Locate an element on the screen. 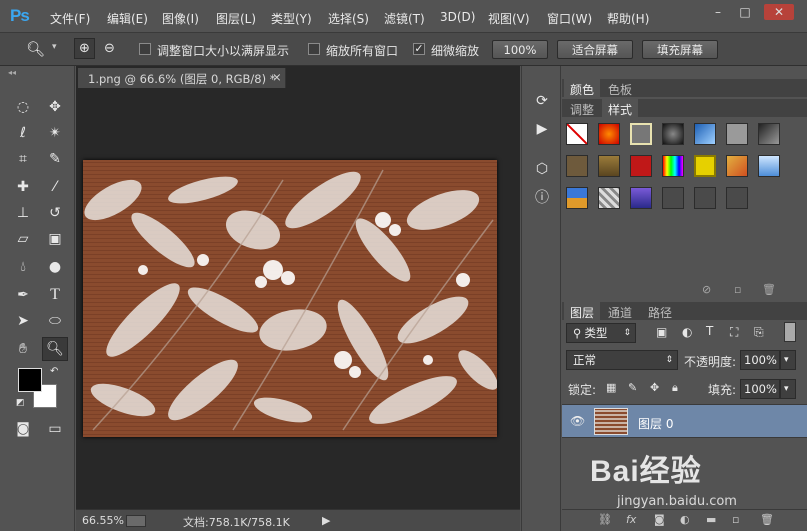  ellipse-tool-icon: ⬭ is located at coordinates (55, 321).